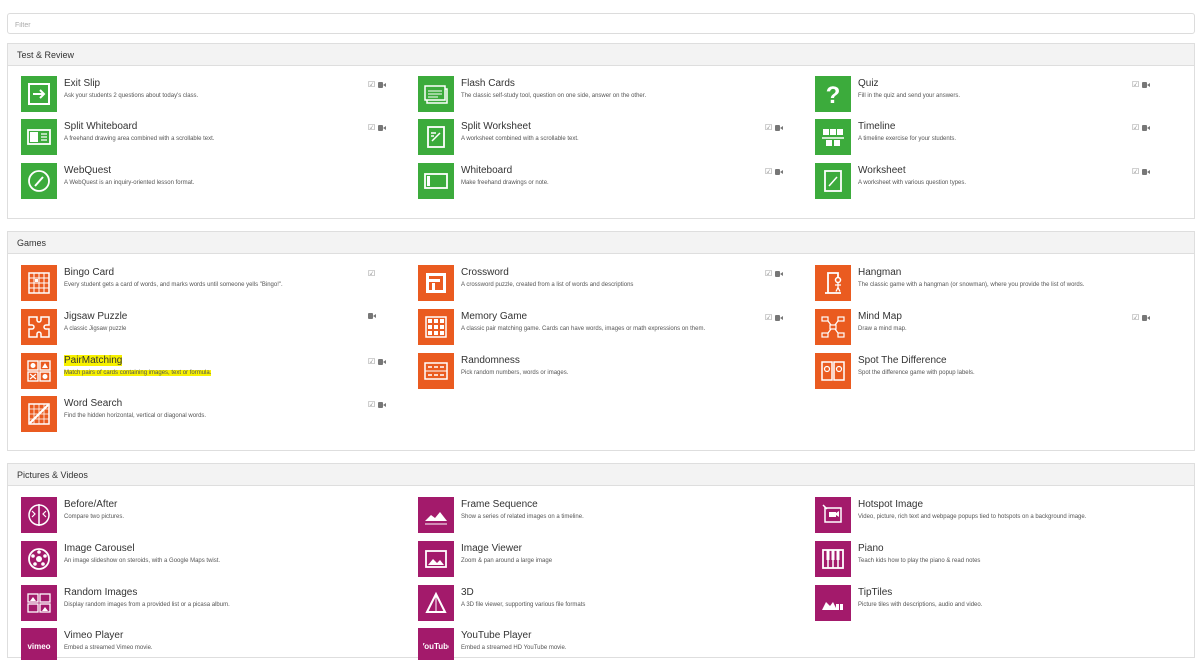 This screenshot has width=1202, height=660. What do you see at coordinates (89, 272) in the screenshot?
I see `item-name: Bingo Card` at bounding box center [89, 272].